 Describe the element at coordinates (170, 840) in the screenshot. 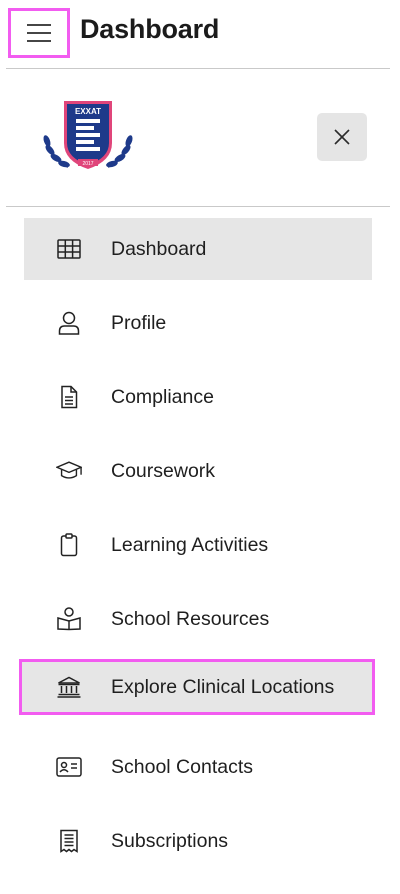

I see `sidebar-item-label: Subscriptions` at that location.